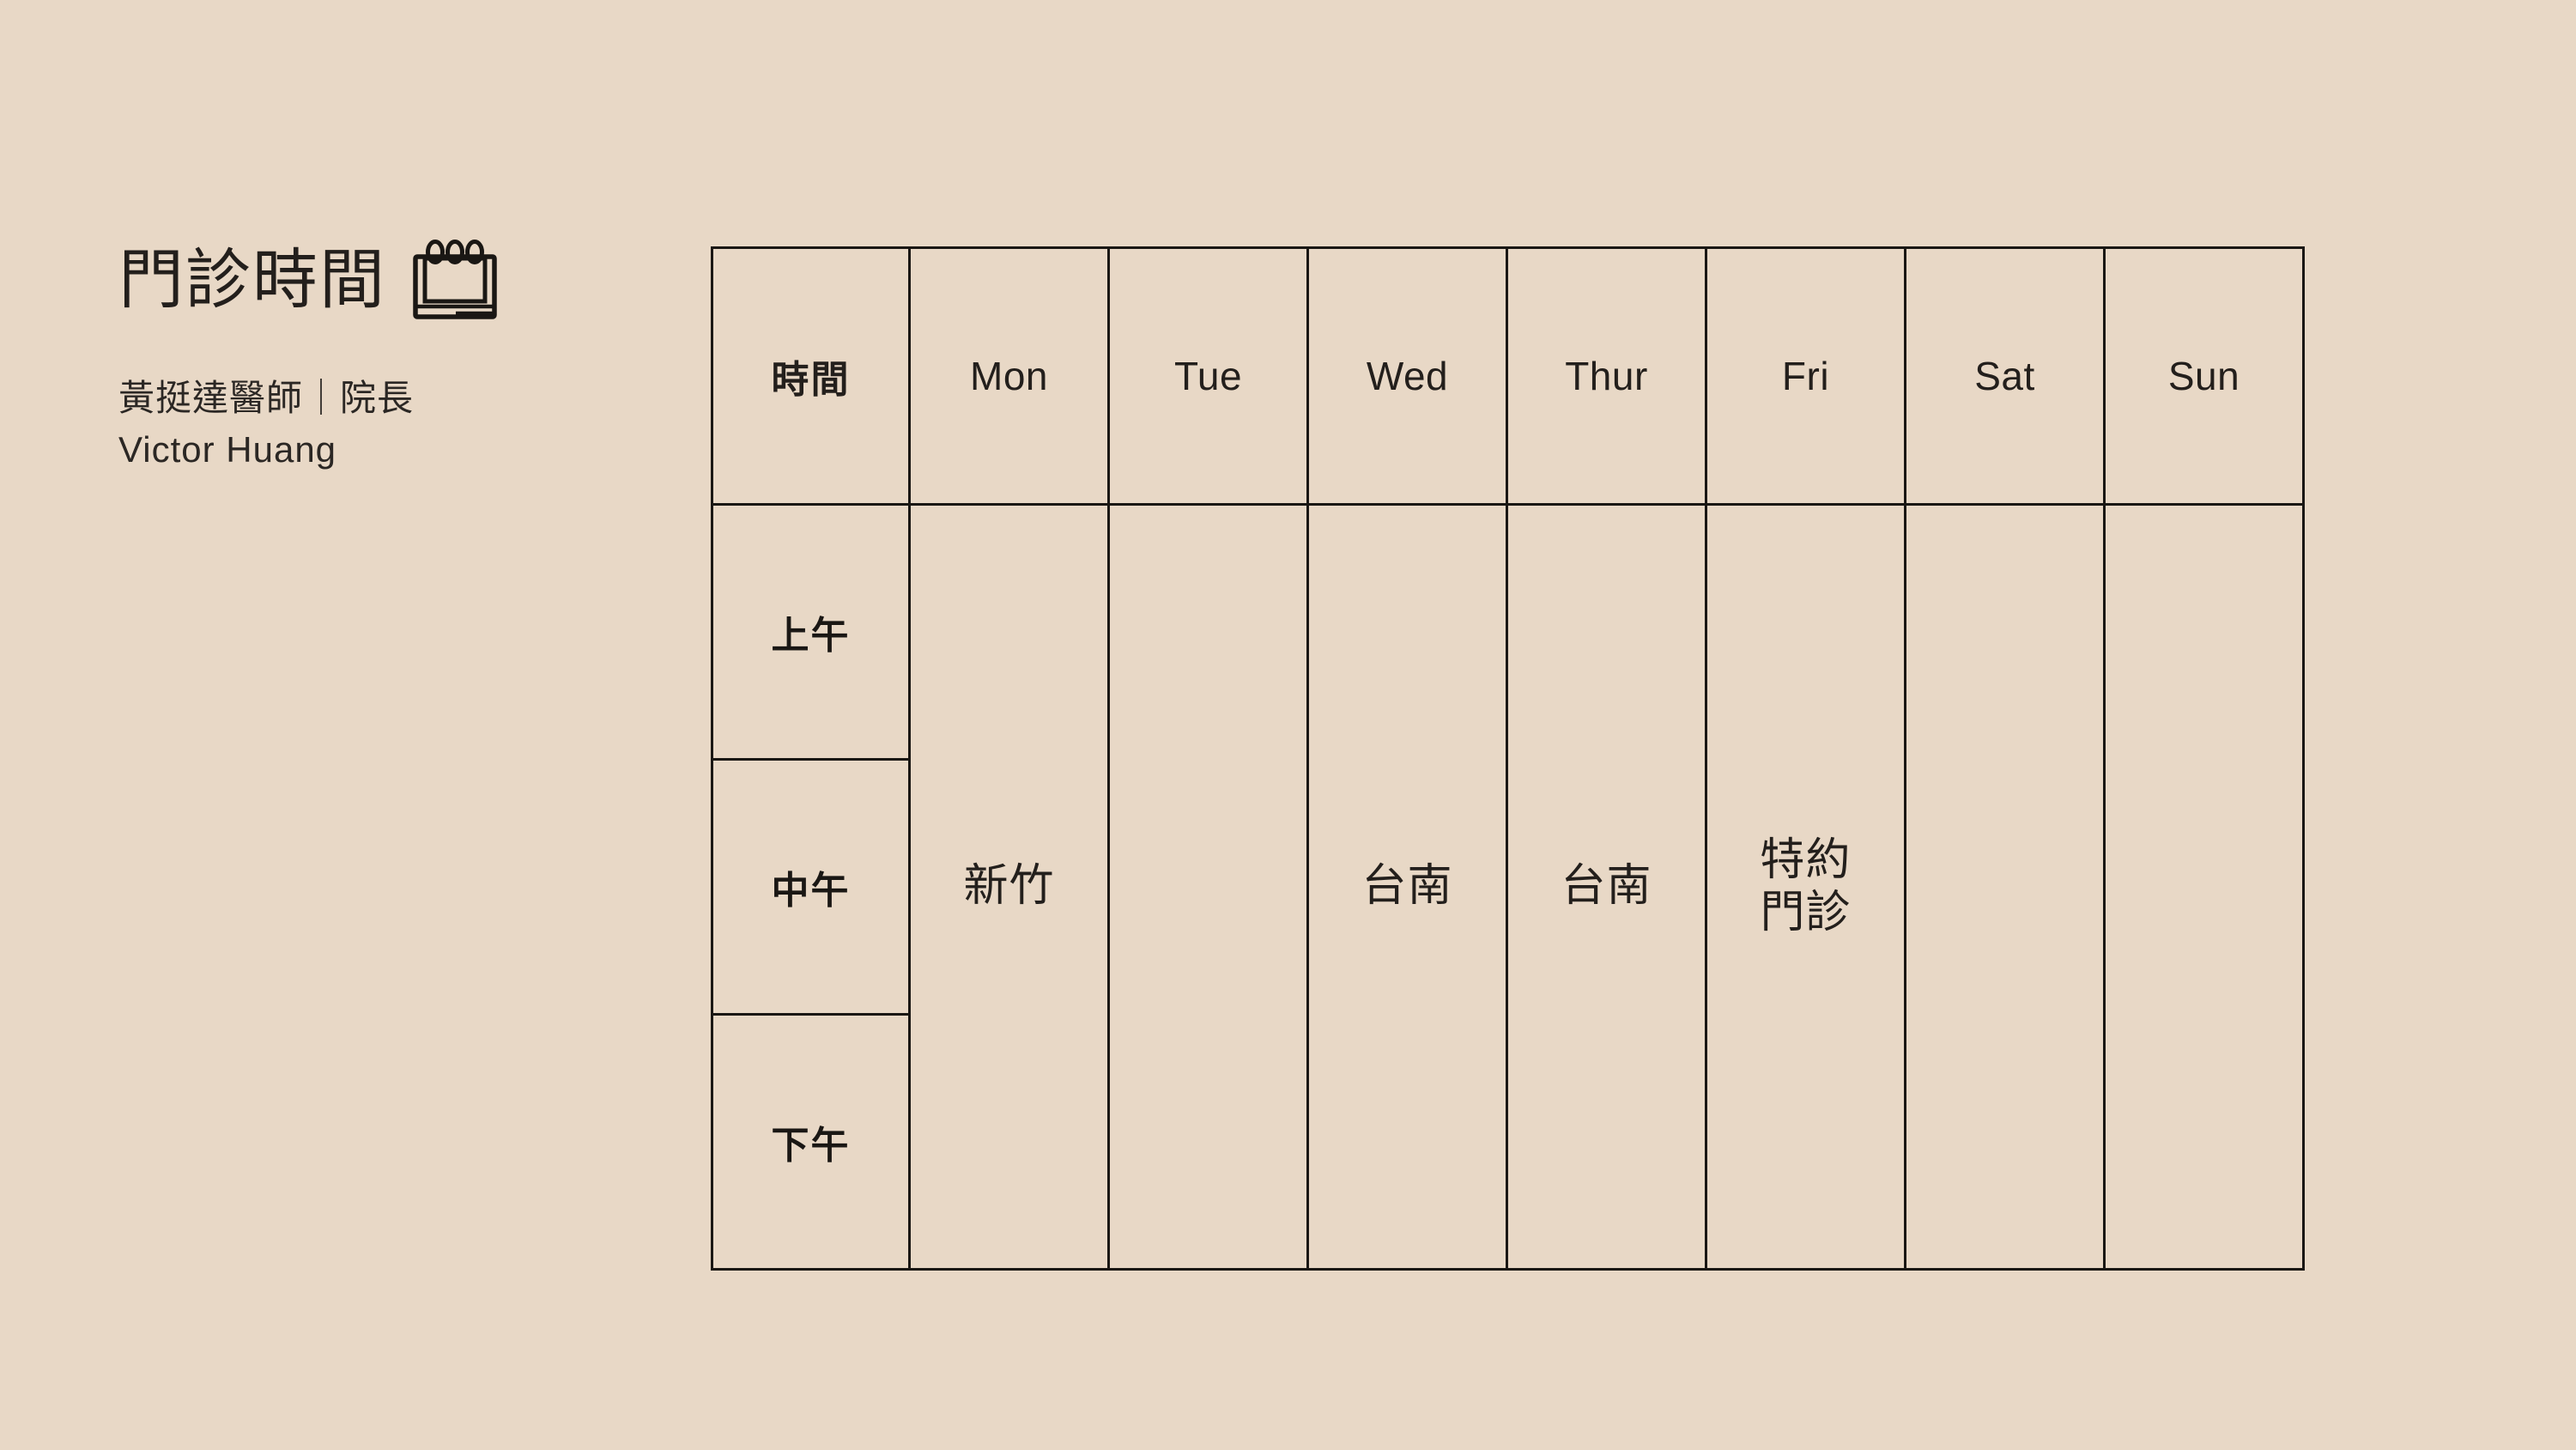  Describe the element at coordinates (252, 281) in the screenshot. I see `page-title: 門診時間` at that location.